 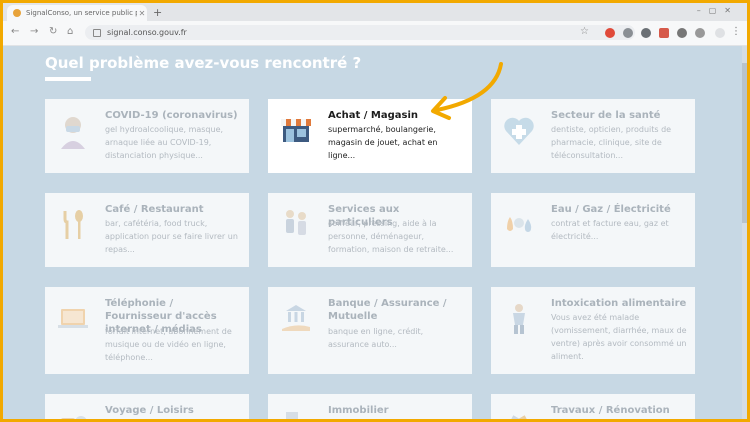 What do you see at coordinates (358, 410) in the screenshot?
I see `card-title: Immobilier` at bounding box center [358, 410].